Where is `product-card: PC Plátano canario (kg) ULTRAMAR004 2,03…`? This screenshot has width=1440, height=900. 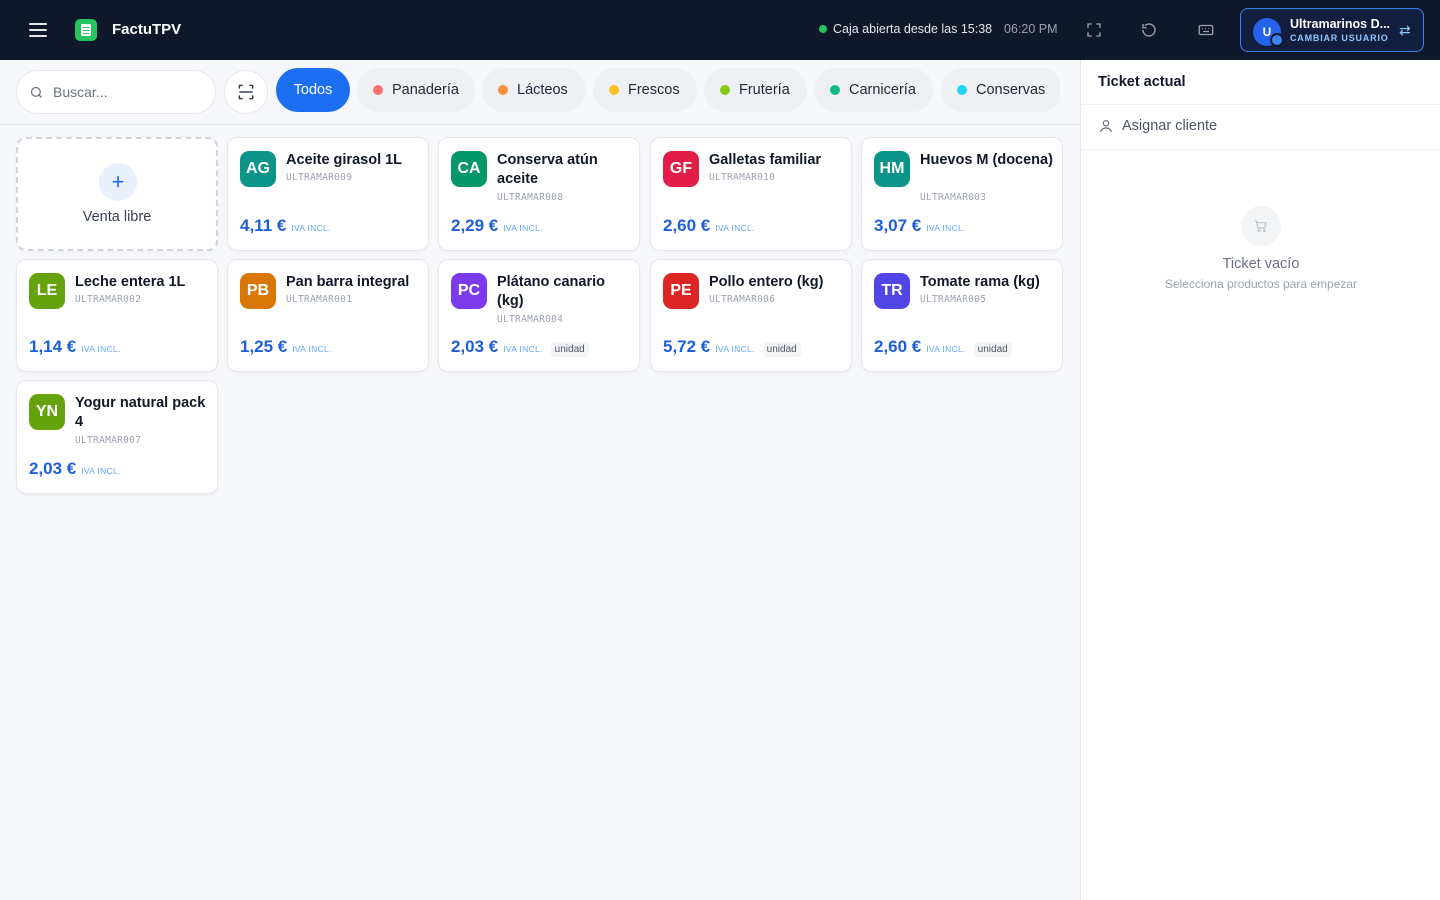 product-card: PC Plátano canario (kg) ULTRAMAR004 2,03… is located at coordinates (539, 315).